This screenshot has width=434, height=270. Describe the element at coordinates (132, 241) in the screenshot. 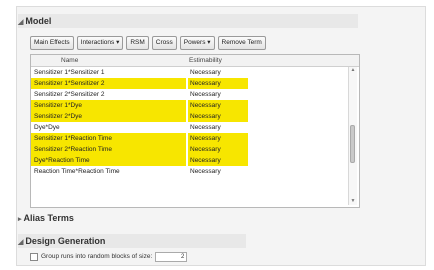

I see `design-generation-header: ◢ Design Generation` at that location.